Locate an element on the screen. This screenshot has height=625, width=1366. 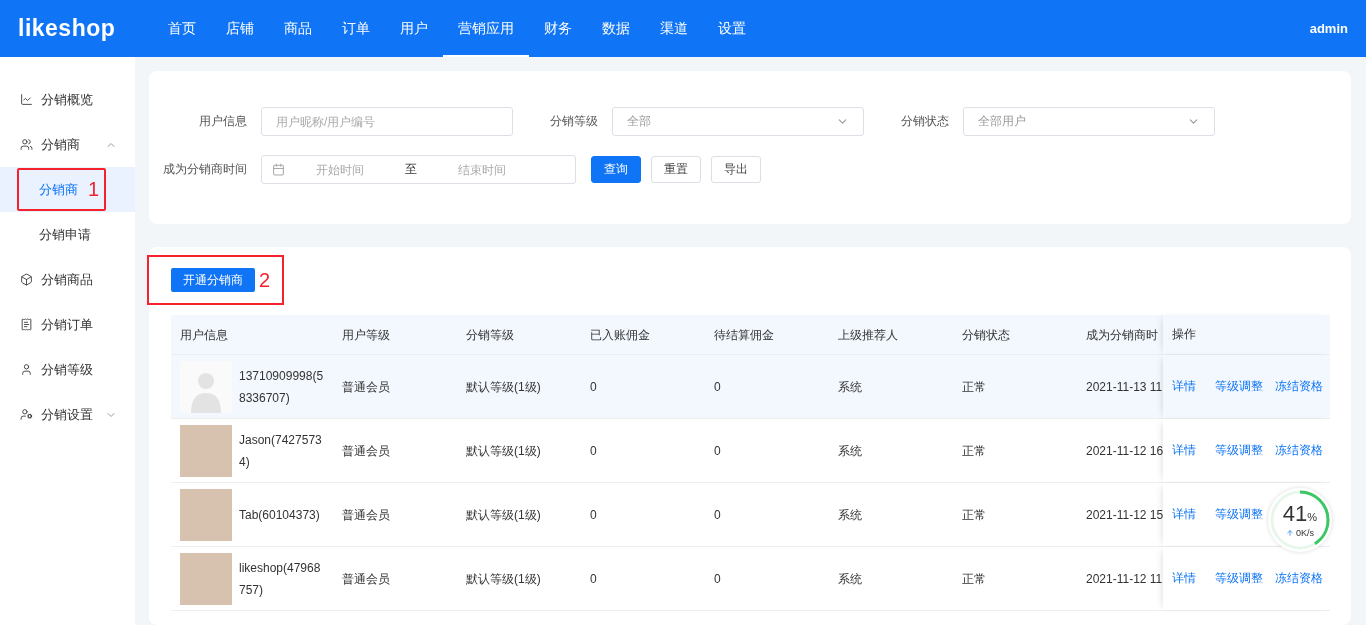
logo: likeshop is located at coordinates (67, 28).